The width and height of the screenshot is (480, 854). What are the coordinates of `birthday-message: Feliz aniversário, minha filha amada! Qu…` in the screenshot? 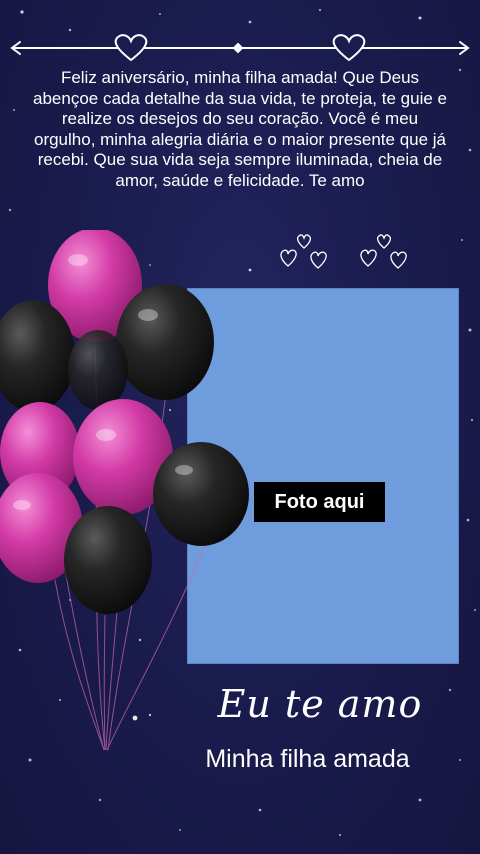 It's located at (240, 129).